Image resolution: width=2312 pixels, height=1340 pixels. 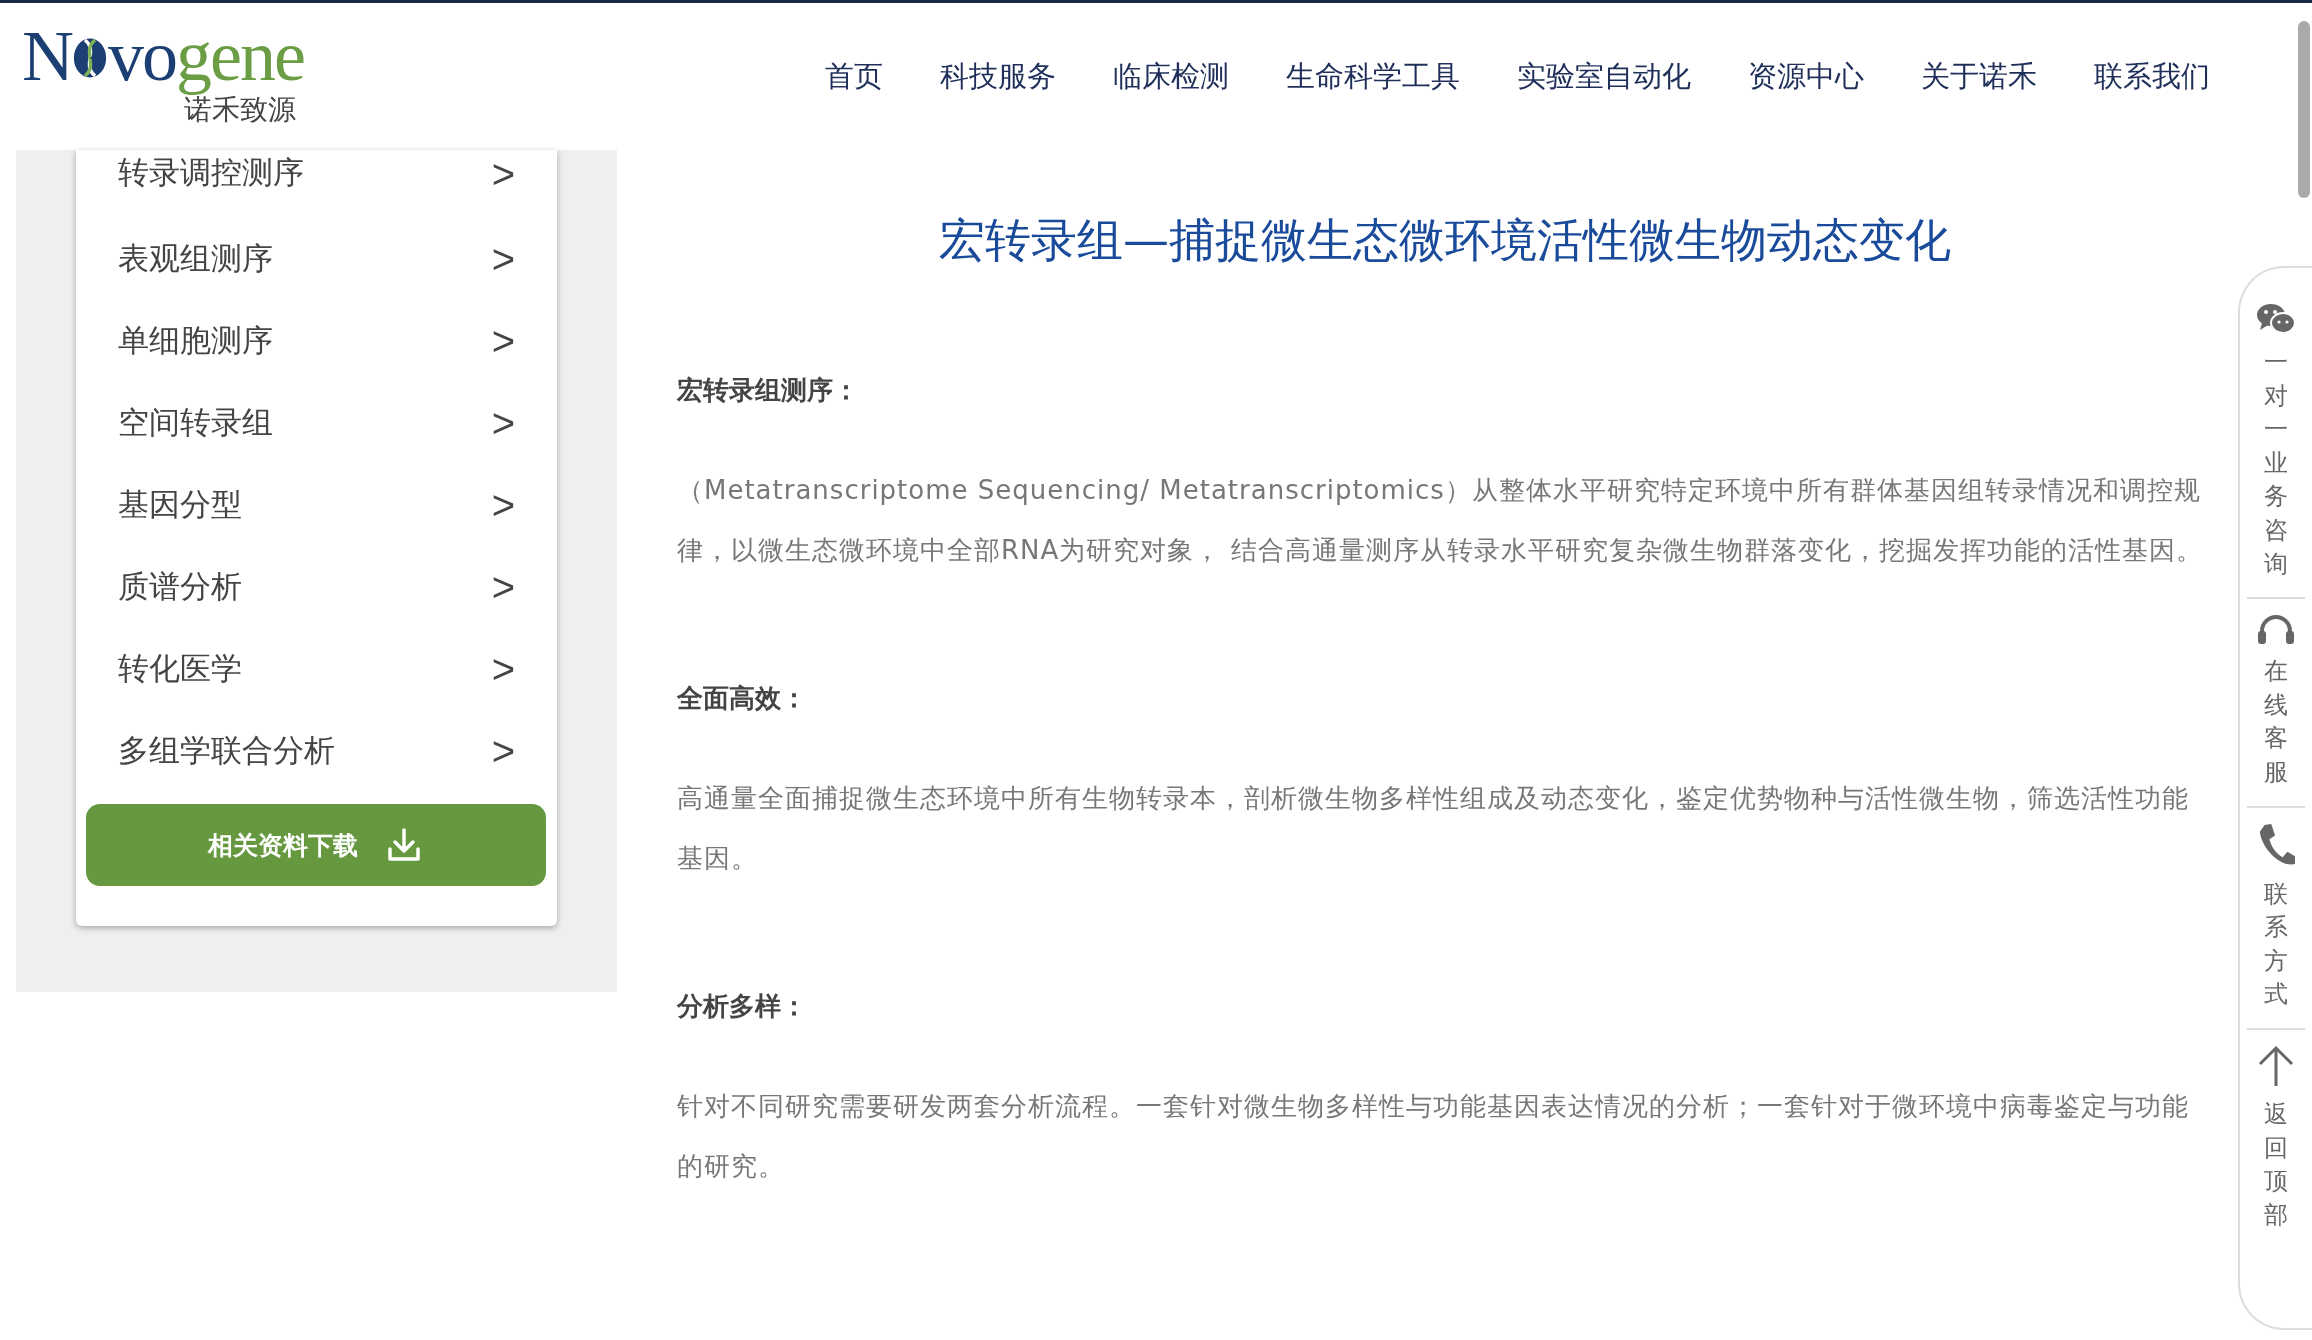 I want to click on dna-icon, so click(x=90, y=57).